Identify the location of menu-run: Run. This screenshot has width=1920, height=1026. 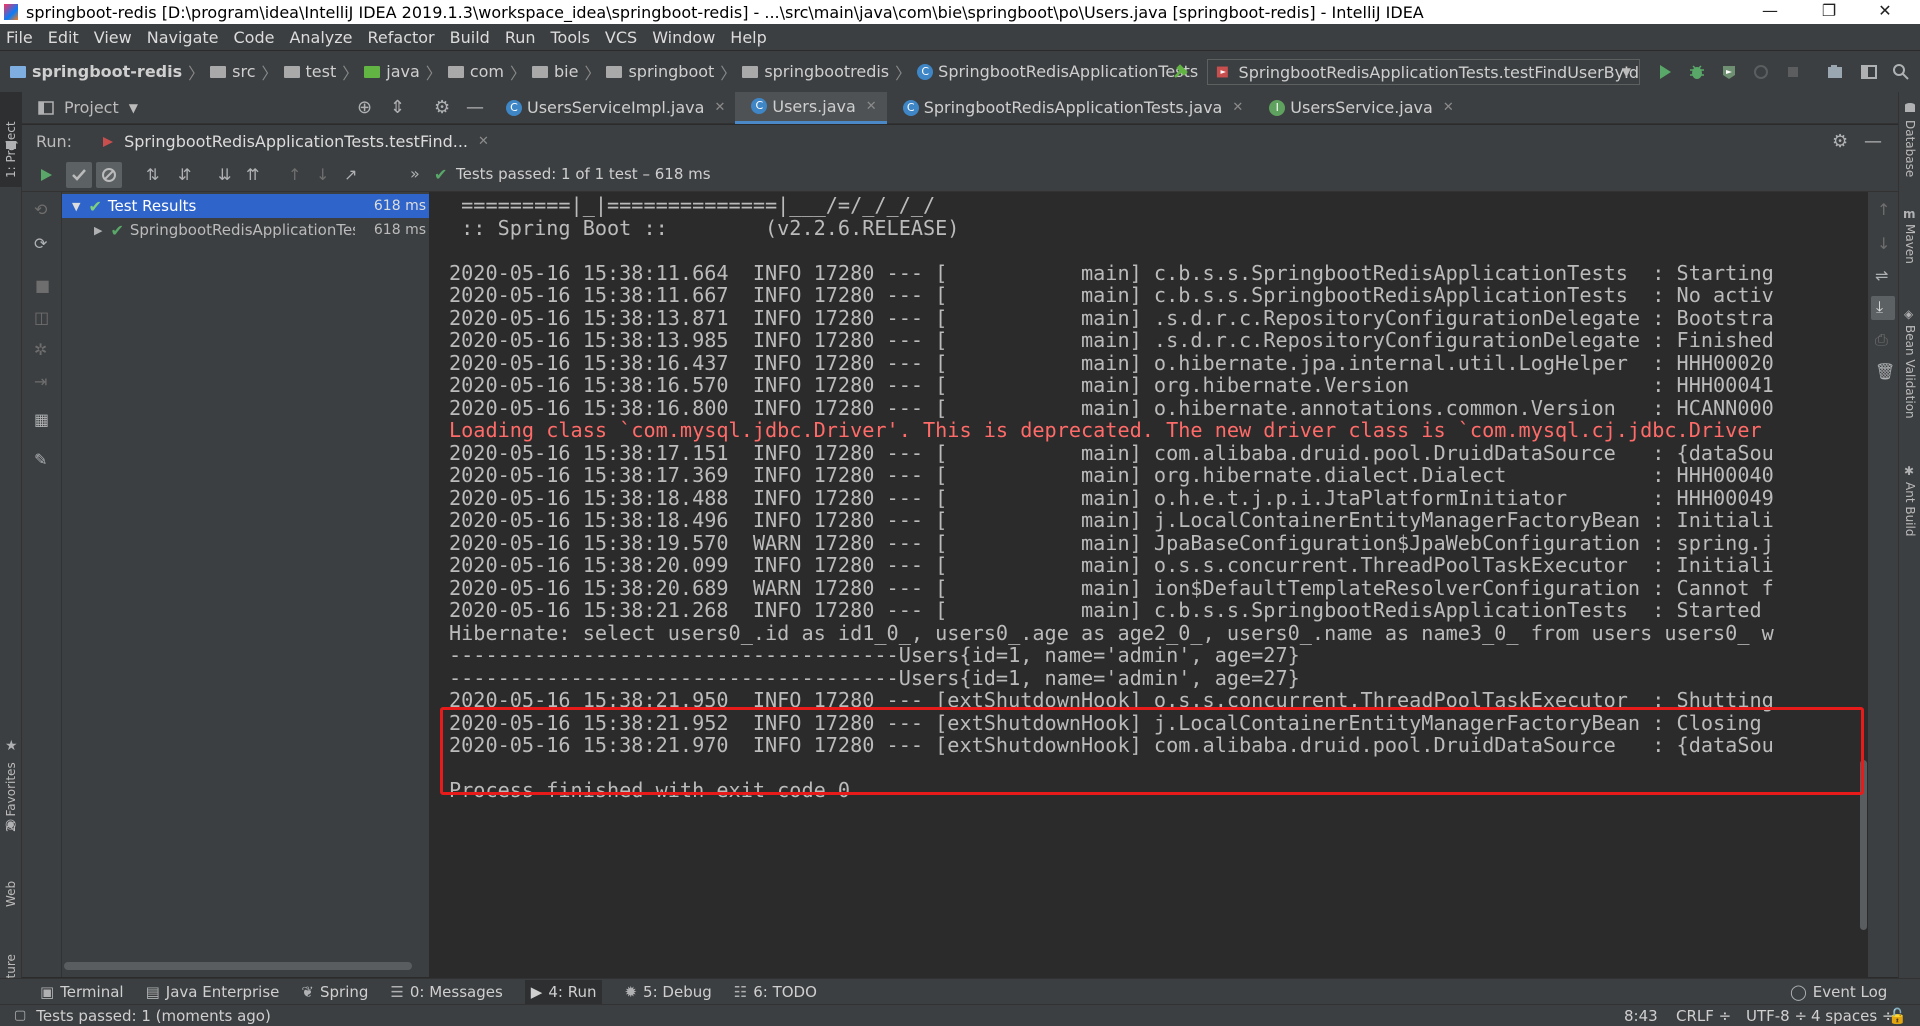
(521, 37).